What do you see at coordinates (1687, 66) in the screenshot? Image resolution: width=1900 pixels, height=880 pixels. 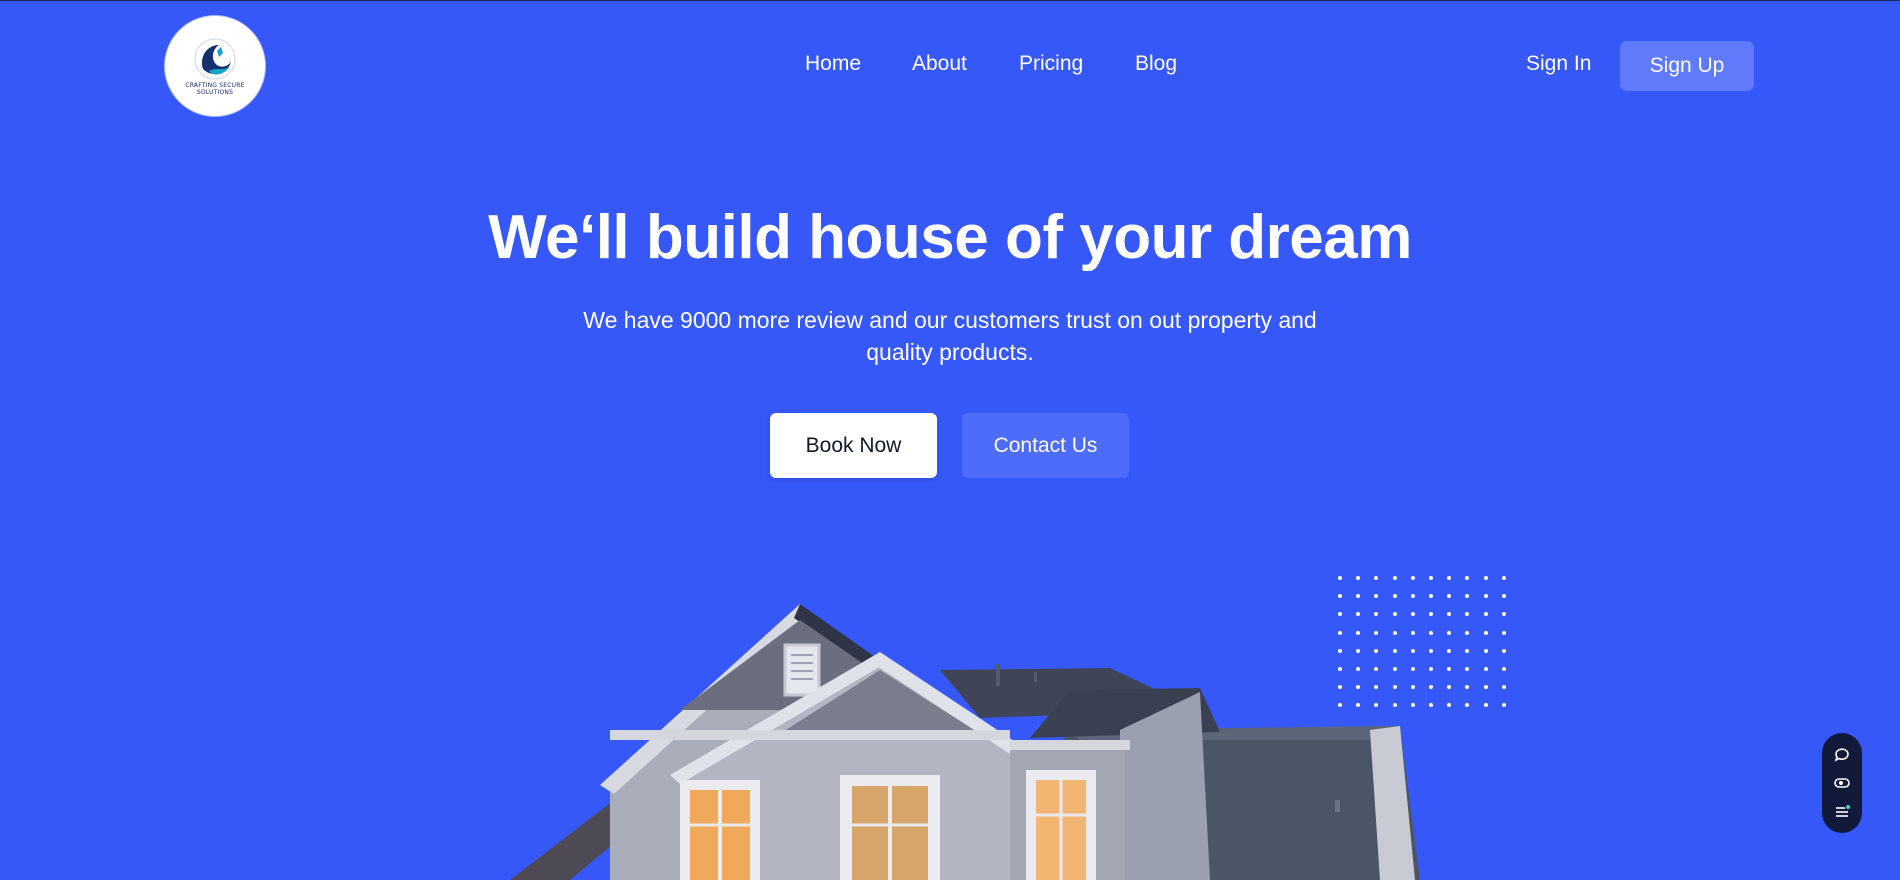 I see `sign-up-button: Sign Up` at bounding box center [1687, 66].